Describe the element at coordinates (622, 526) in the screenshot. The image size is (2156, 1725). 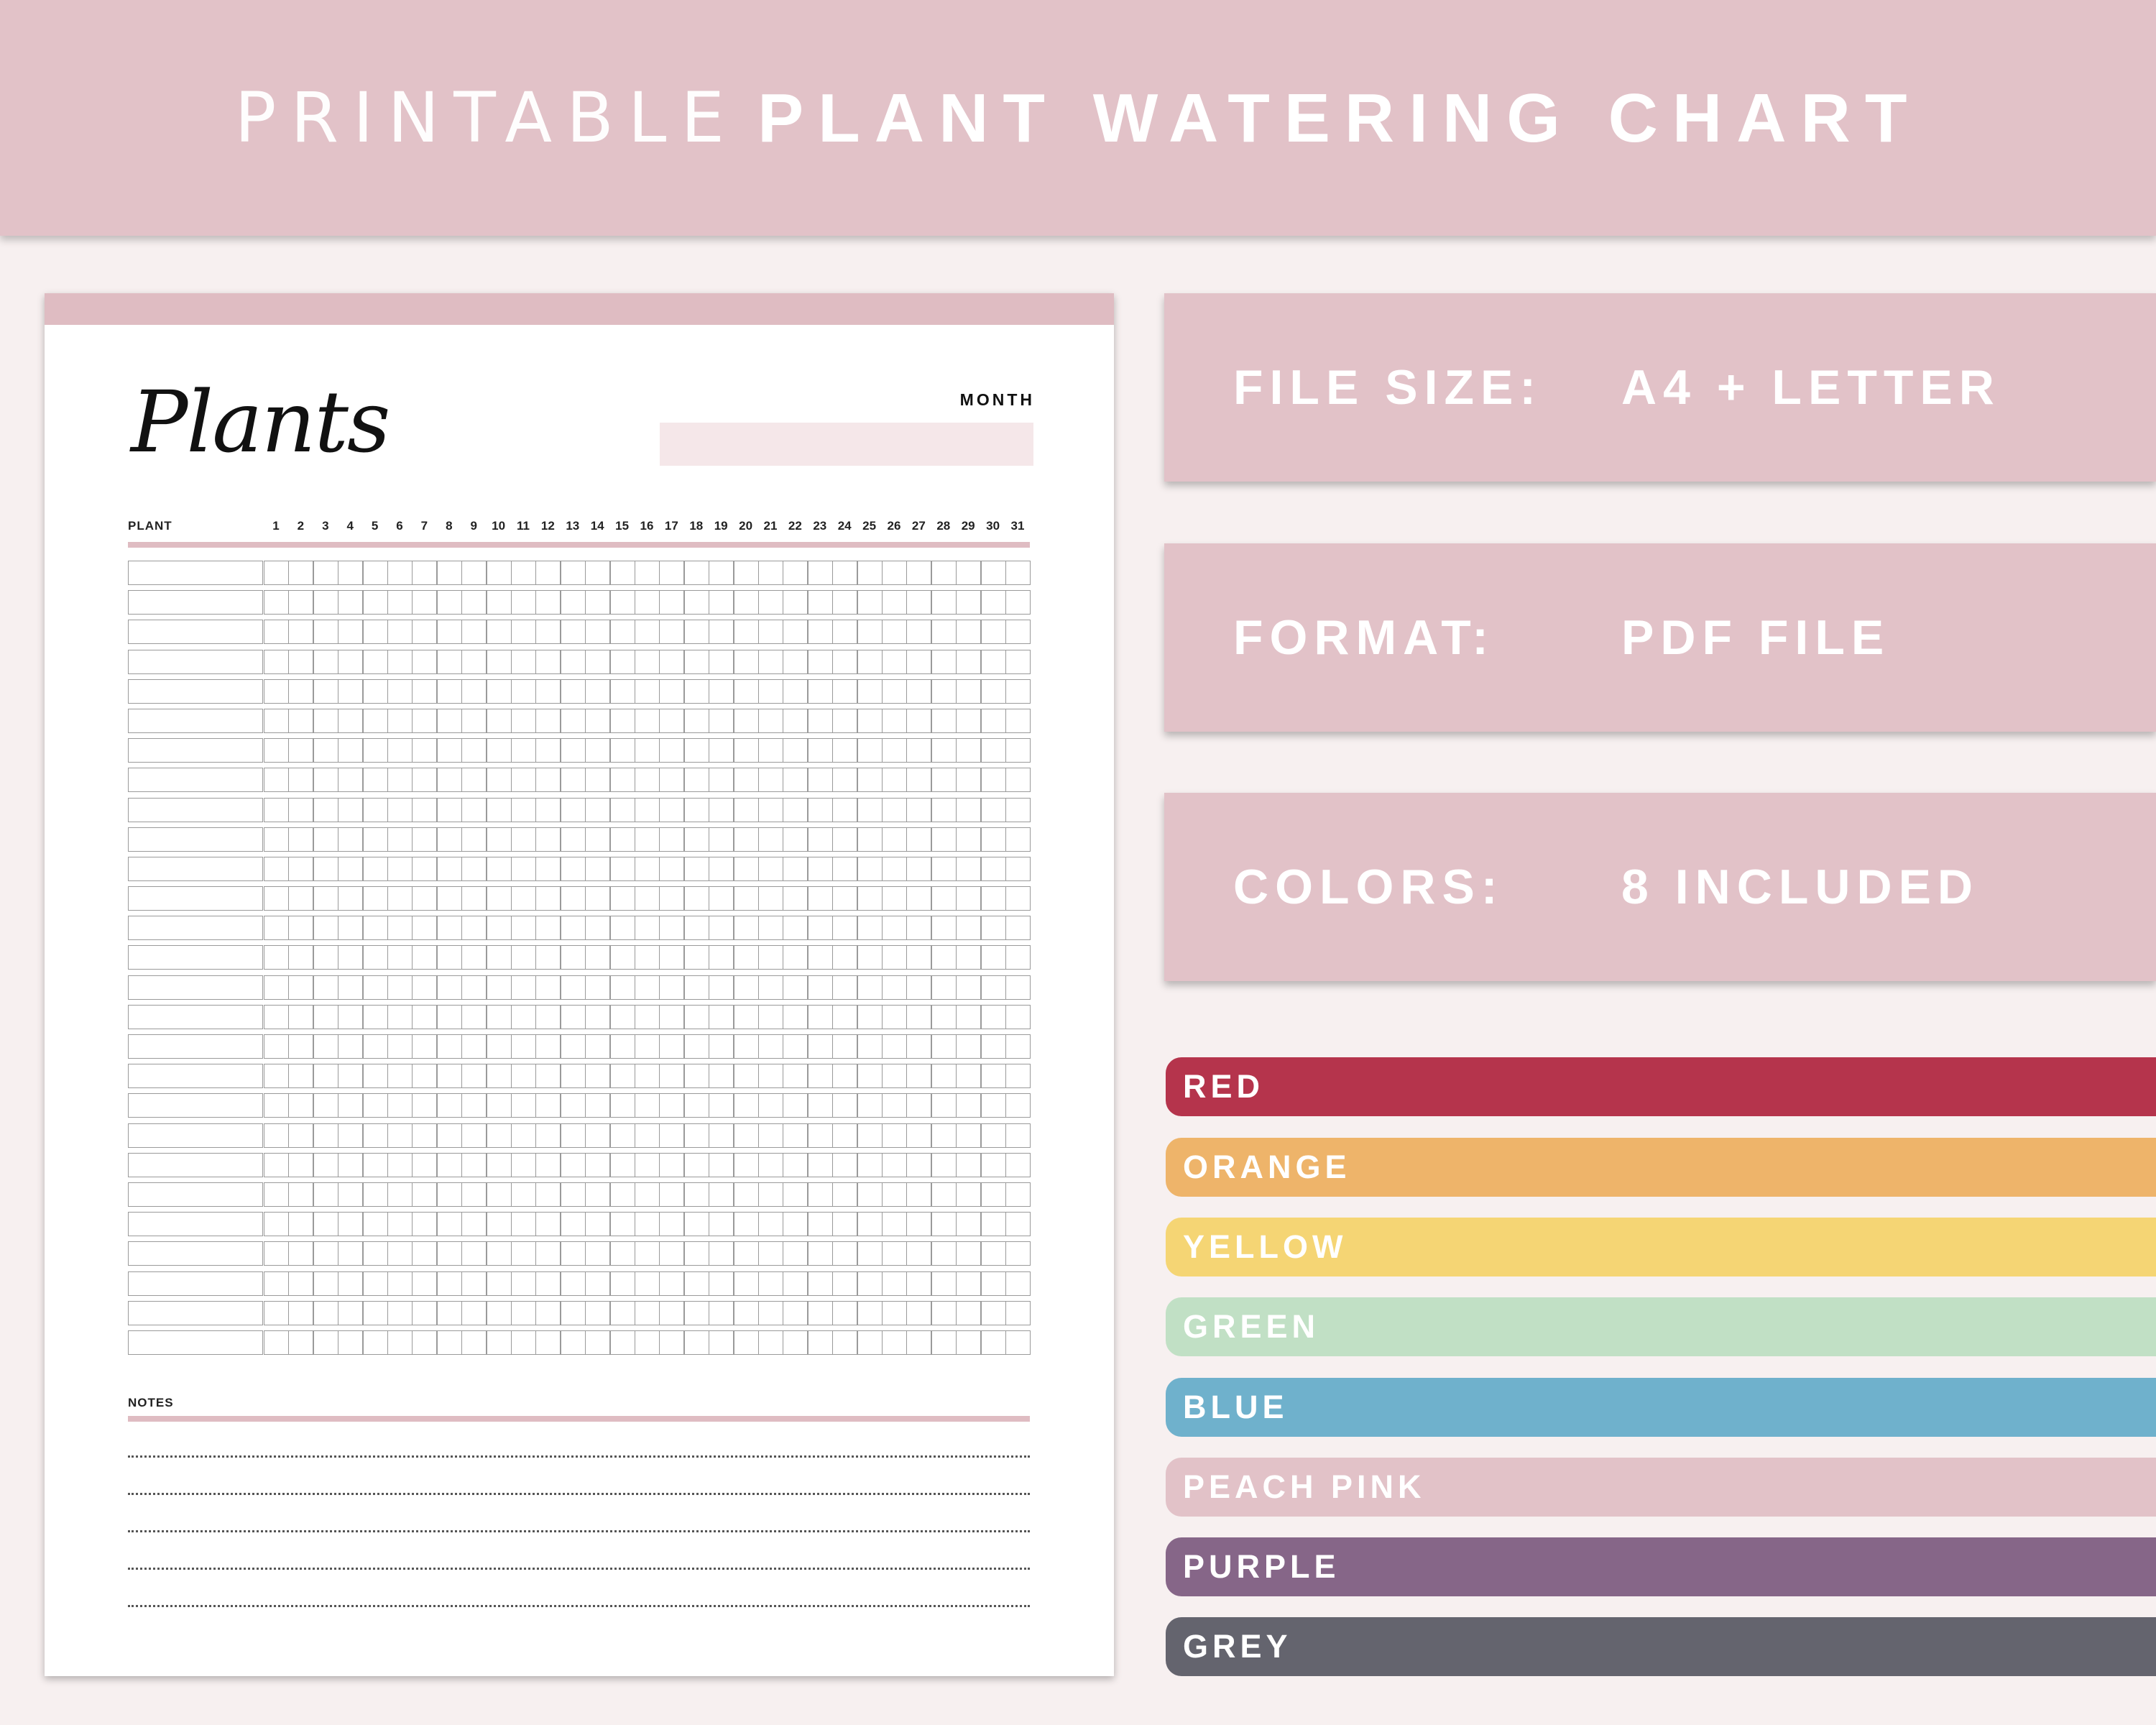
I see `day-number: 15` at that location.